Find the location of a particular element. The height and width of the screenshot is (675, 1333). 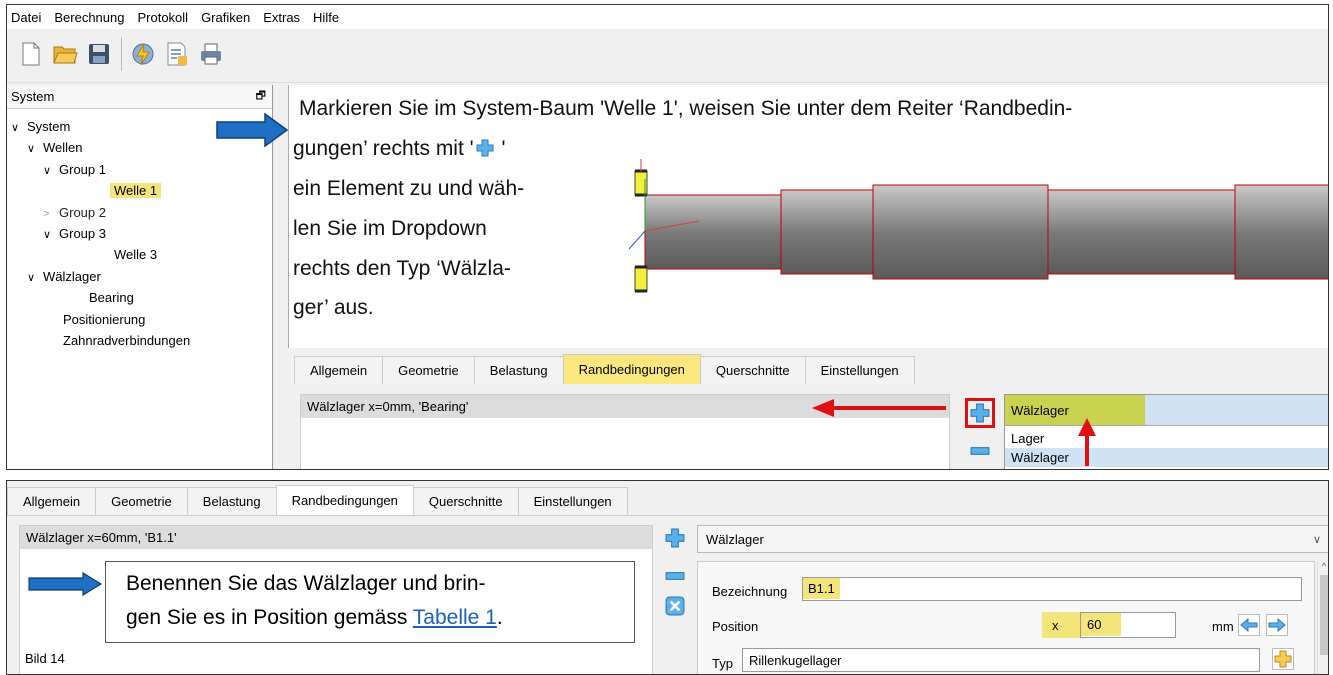

bezeichnung-label: Bezeichnung is located at coordinates (750, 591).